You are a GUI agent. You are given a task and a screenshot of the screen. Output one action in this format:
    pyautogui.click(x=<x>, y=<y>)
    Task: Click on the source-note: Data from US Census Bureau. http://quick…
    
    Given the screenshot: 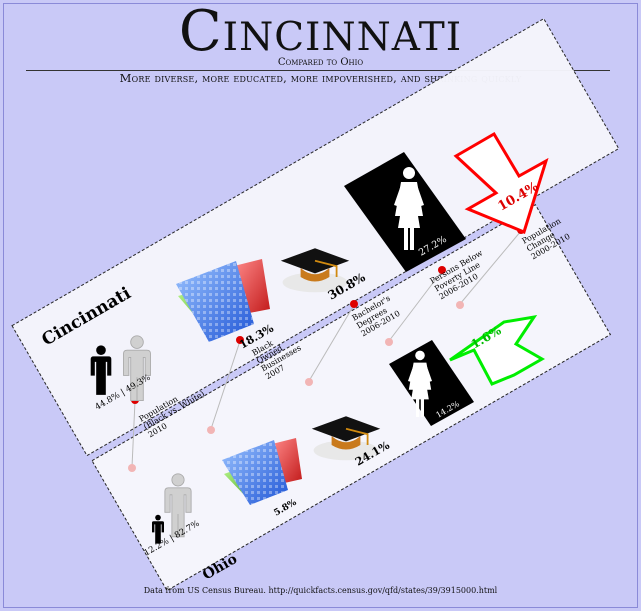 What is the action you would take?
    pyautogui.click(x=320, y=590)
    